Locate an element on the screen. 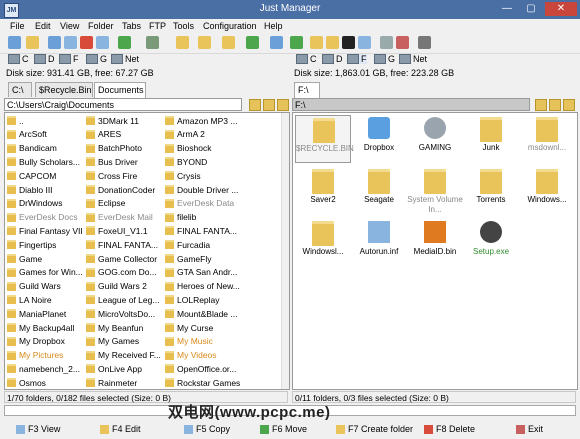 The height and width of the screenshot is (439, 580). left-list-item: Guild Wars is located at coordinates (34, 286).